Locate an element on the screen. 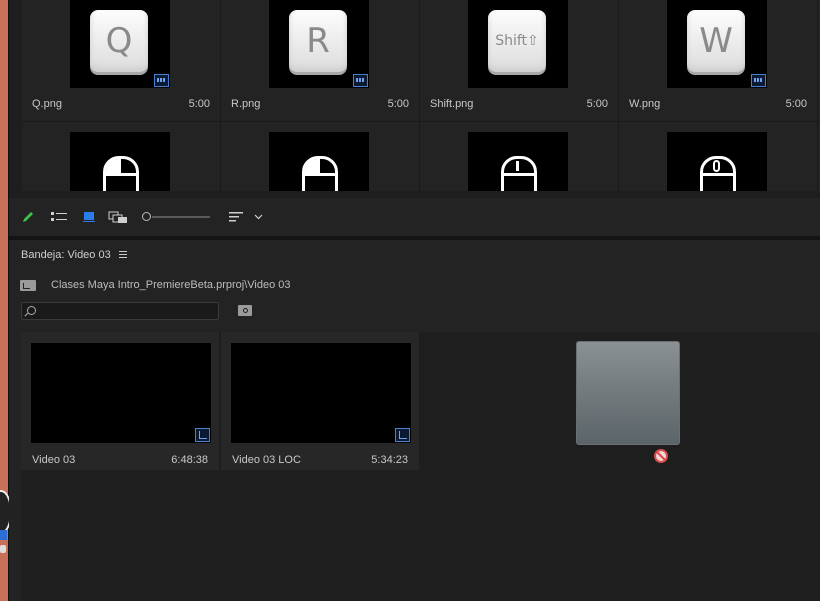 This screenshot has height=601, width=820. file-name: Shift.png is located at coordinates (452, 104).